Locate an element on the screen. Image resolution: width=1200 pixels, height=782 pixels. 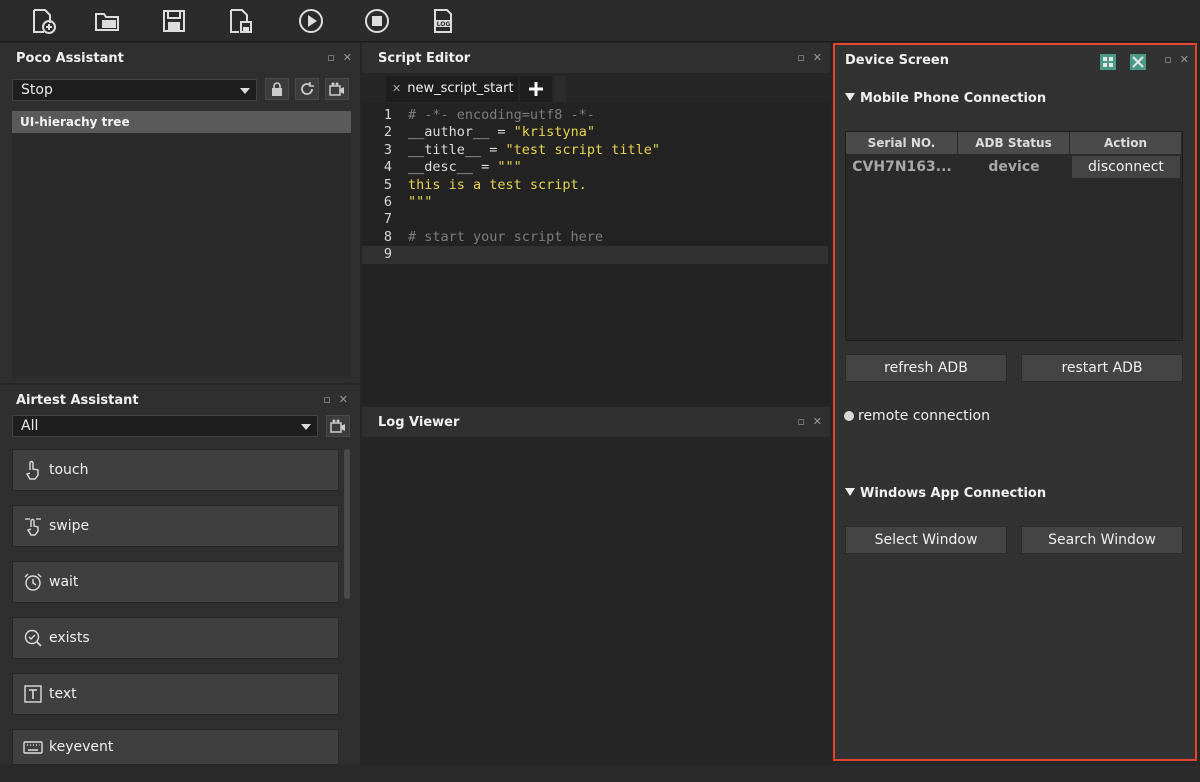
code-line: 9 is located at coordinates (595, 255).